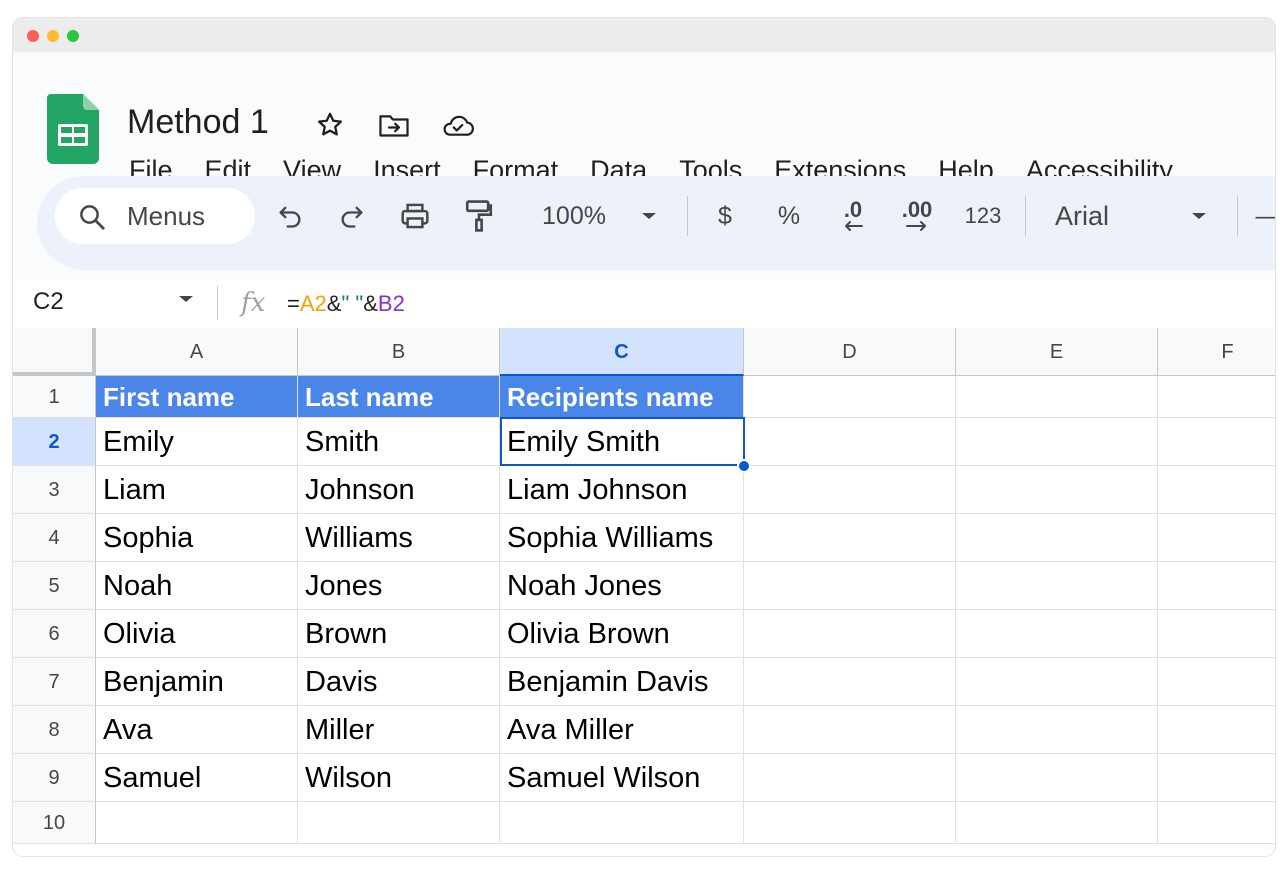  What do you see at coordinates (48, 302) in the screenshot?
I see `name-box: C2` at bounding box center [48, 302].